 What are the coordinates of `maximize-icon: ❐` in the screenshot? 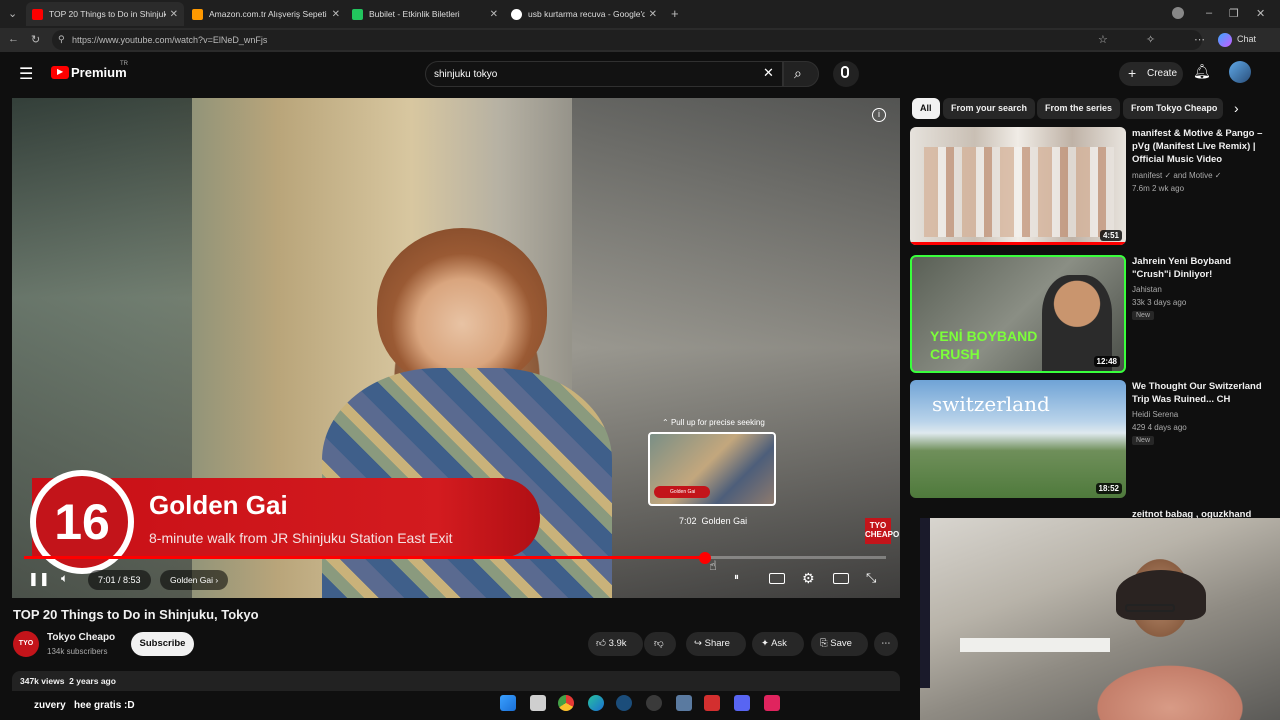 It's located at (1234, 13).